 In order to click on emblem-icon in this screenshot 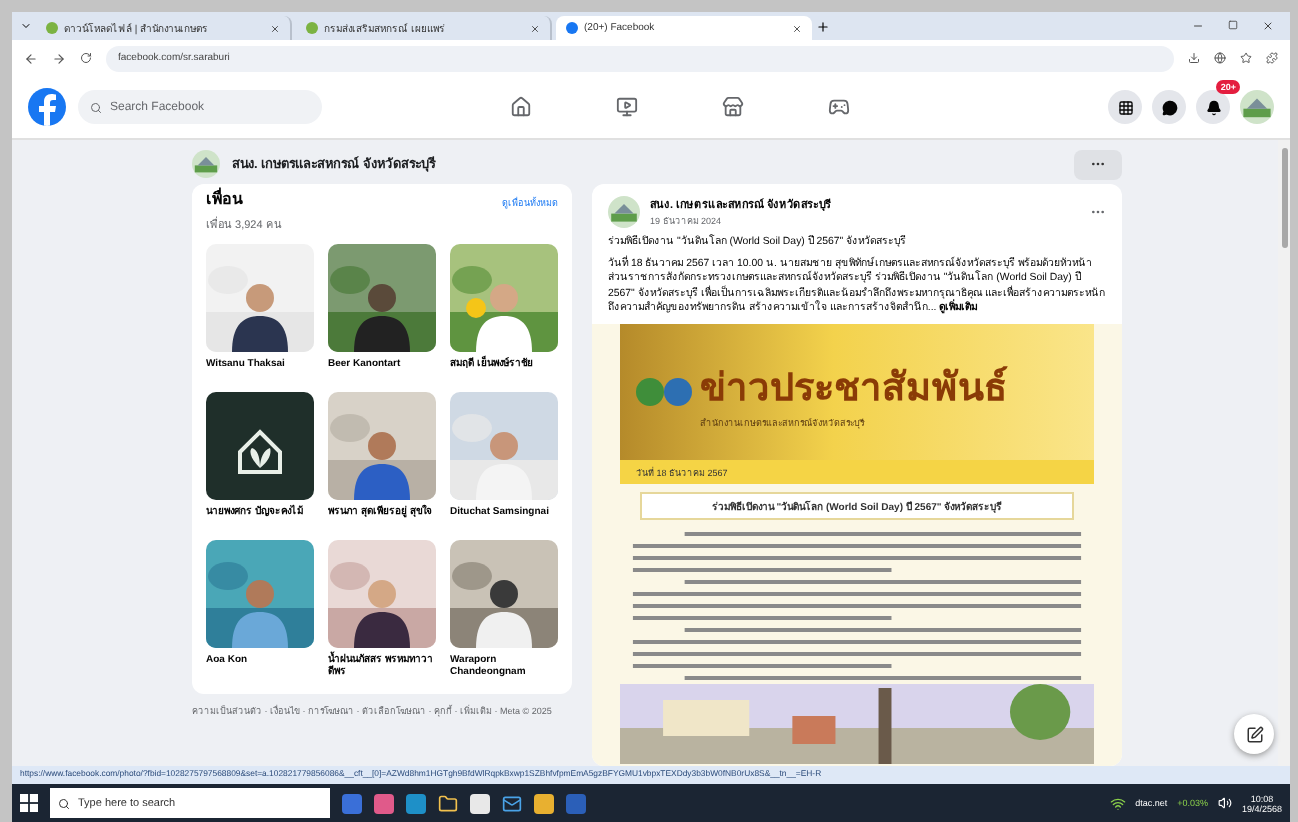, I will do `click(664, 392)`.